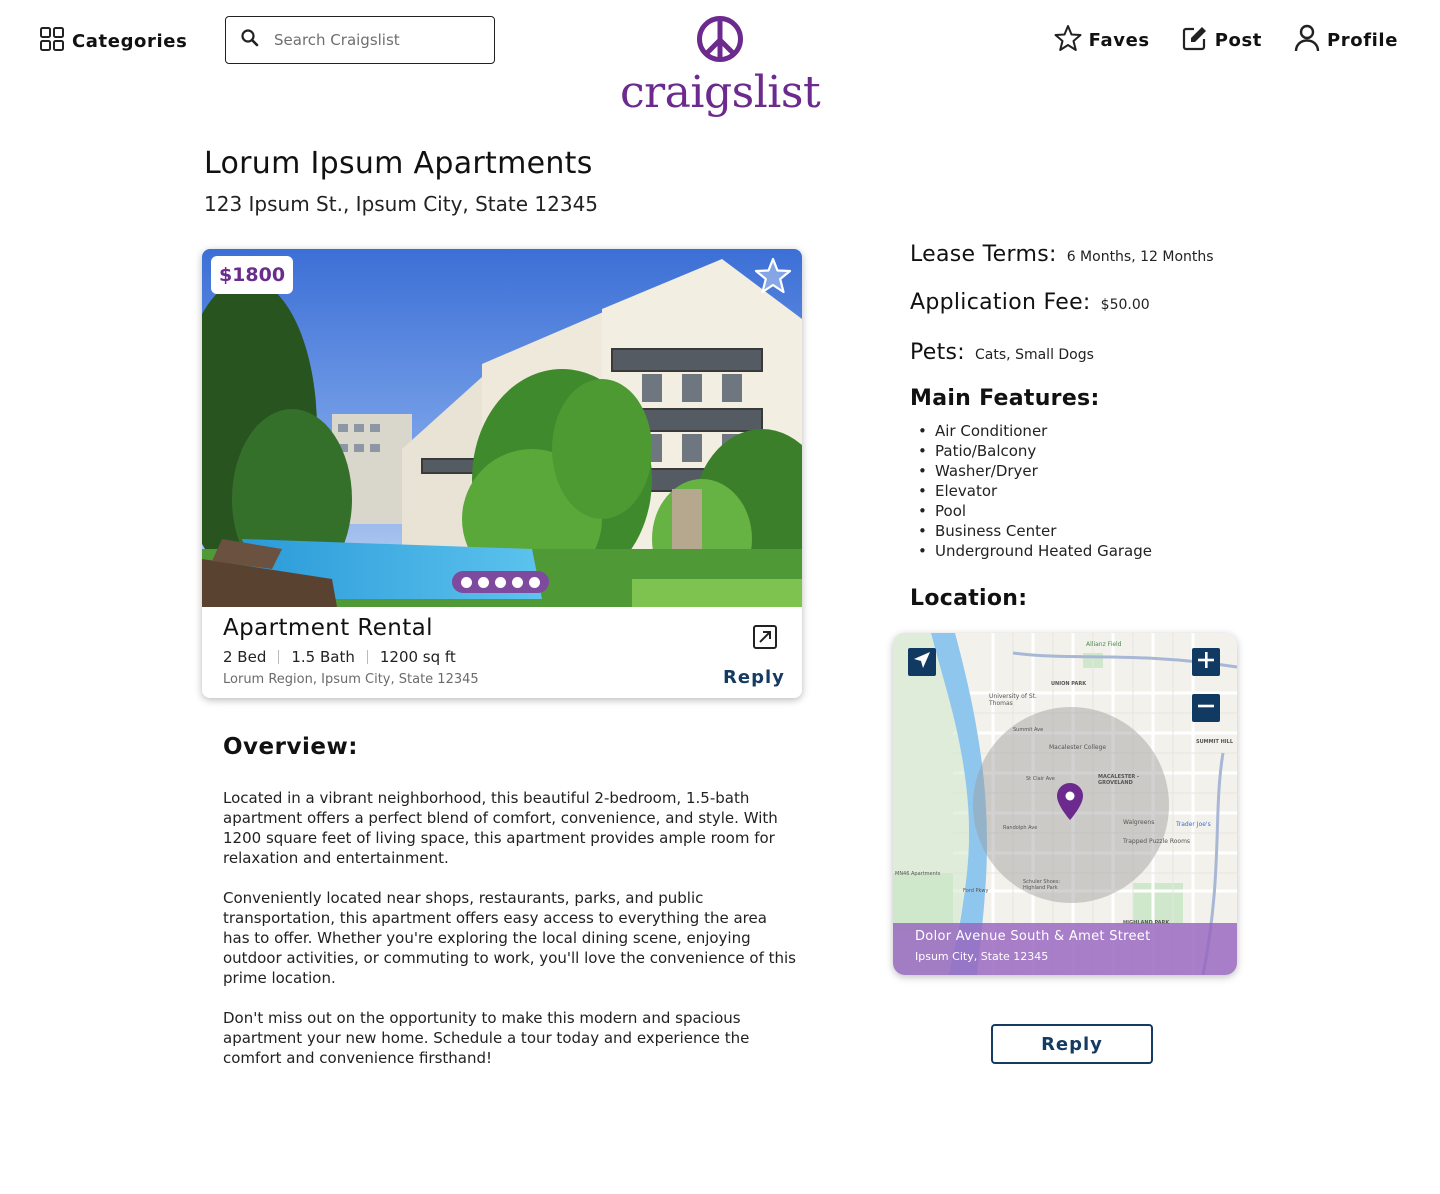 The image size is (1440, 1194). What do you see at coordinates (938, 352) in the screenshot?
I see `pets-label: Pets:` at bounding box center [938, 352].